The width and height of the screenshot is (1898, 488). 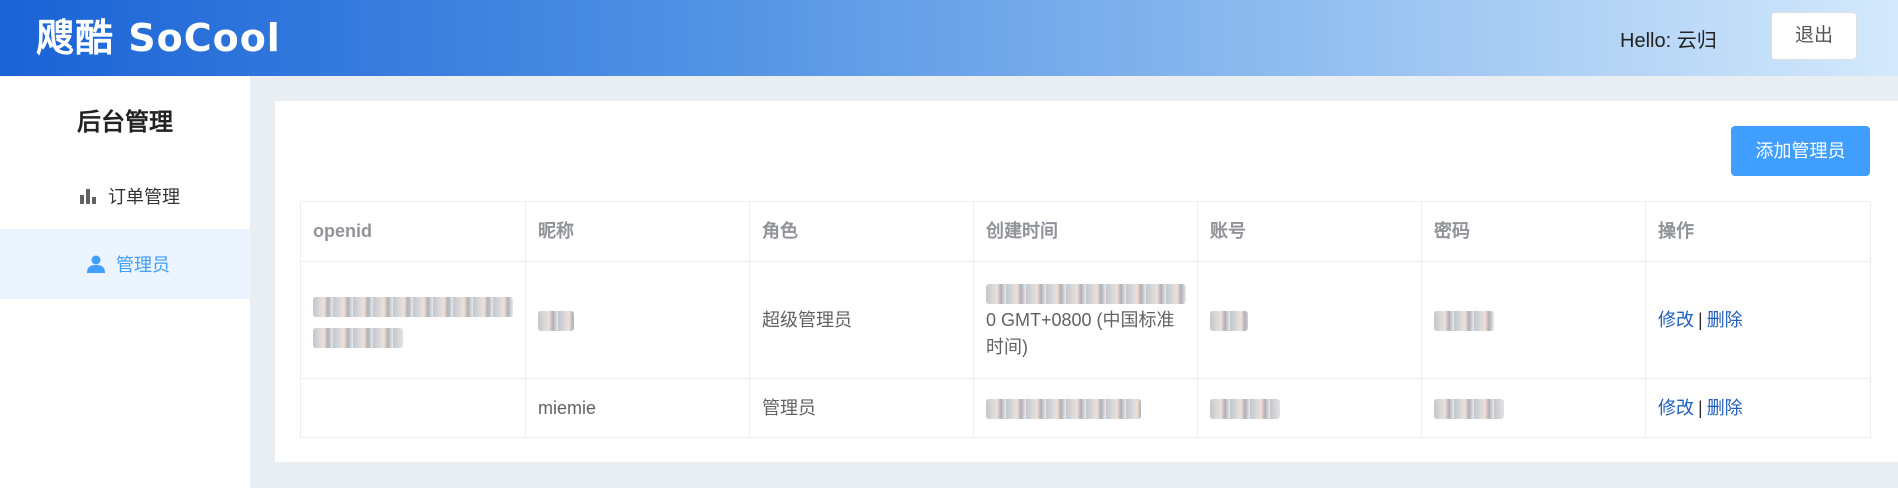 I want to click on column-header-created: 创建时间, so click(x=1085, y=231).